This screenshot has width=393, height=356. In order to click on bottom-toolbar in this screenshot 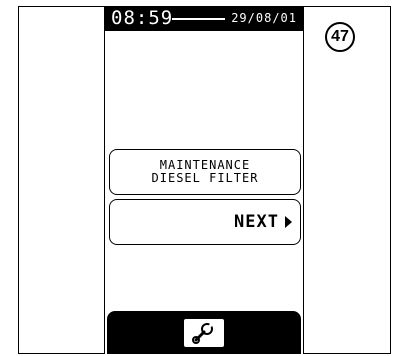, I will do `click(204, 332)`.